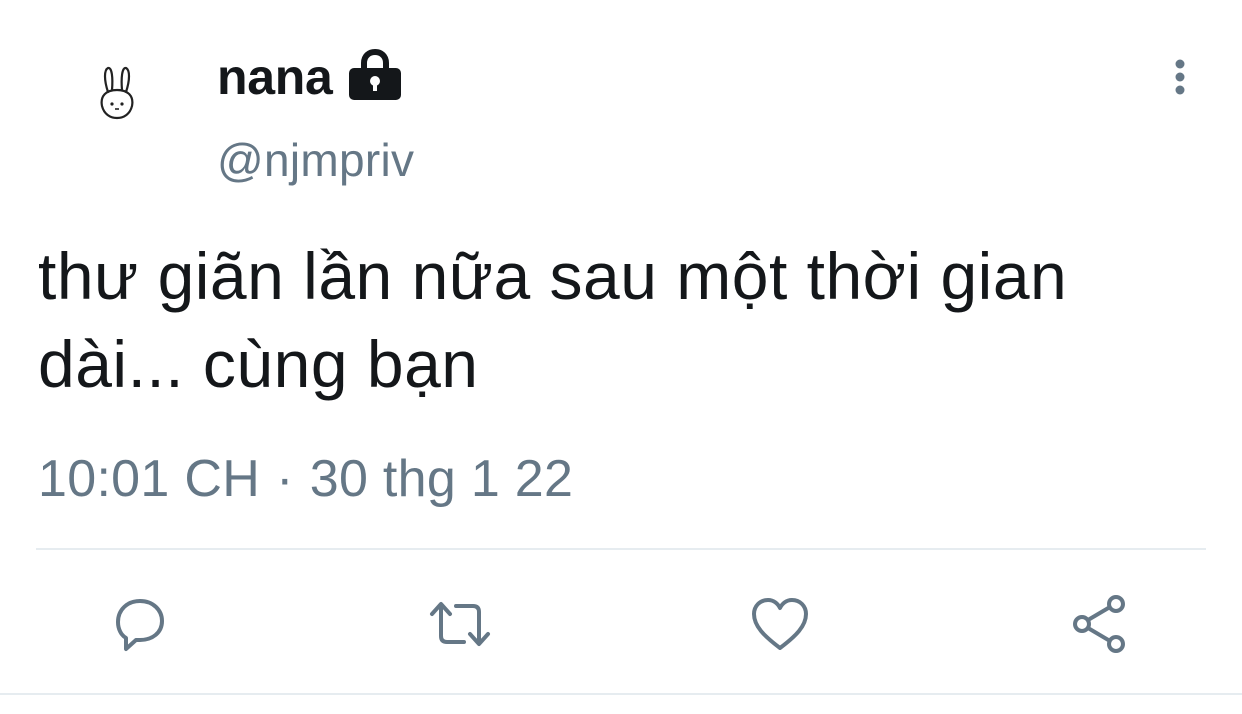 The width and height of the screenshot is (1242, 714). I want to click on retweet-button, so click(460, 624).